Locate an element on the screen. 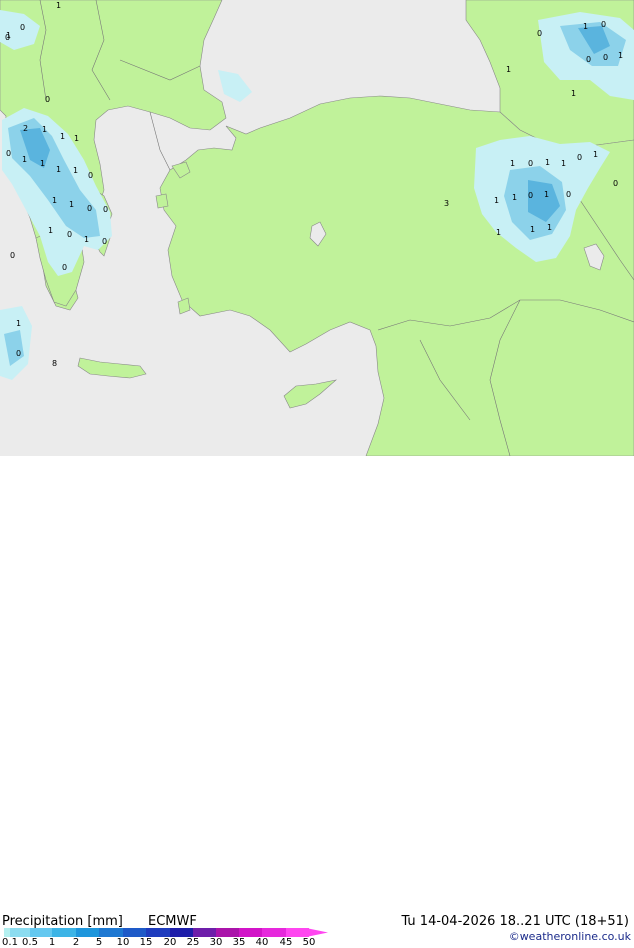 This screenshot has height=948, width=634. legend-tick-label: 1 is located at coordinates (52, 942).